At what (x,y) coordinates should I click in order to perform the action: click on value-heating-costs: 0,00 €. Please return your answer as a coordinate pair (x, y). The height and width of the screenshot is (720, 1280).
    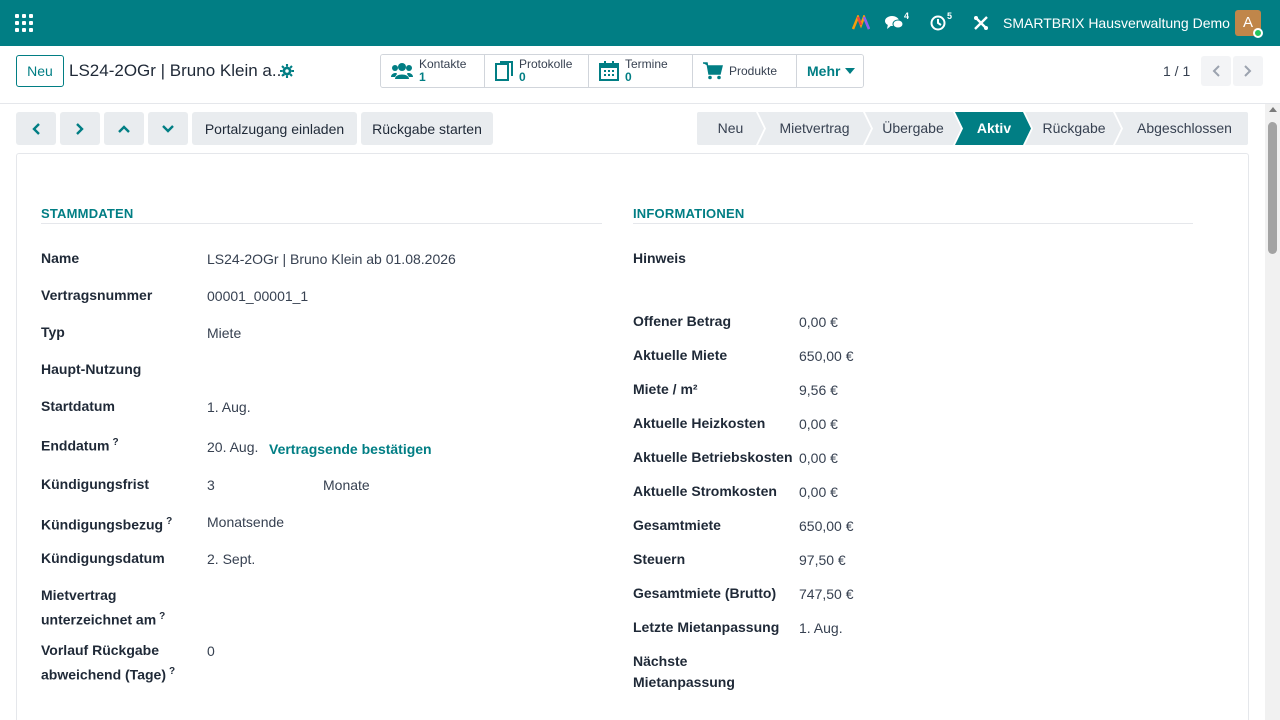
    Looking at the image, I should click on (818, 424).